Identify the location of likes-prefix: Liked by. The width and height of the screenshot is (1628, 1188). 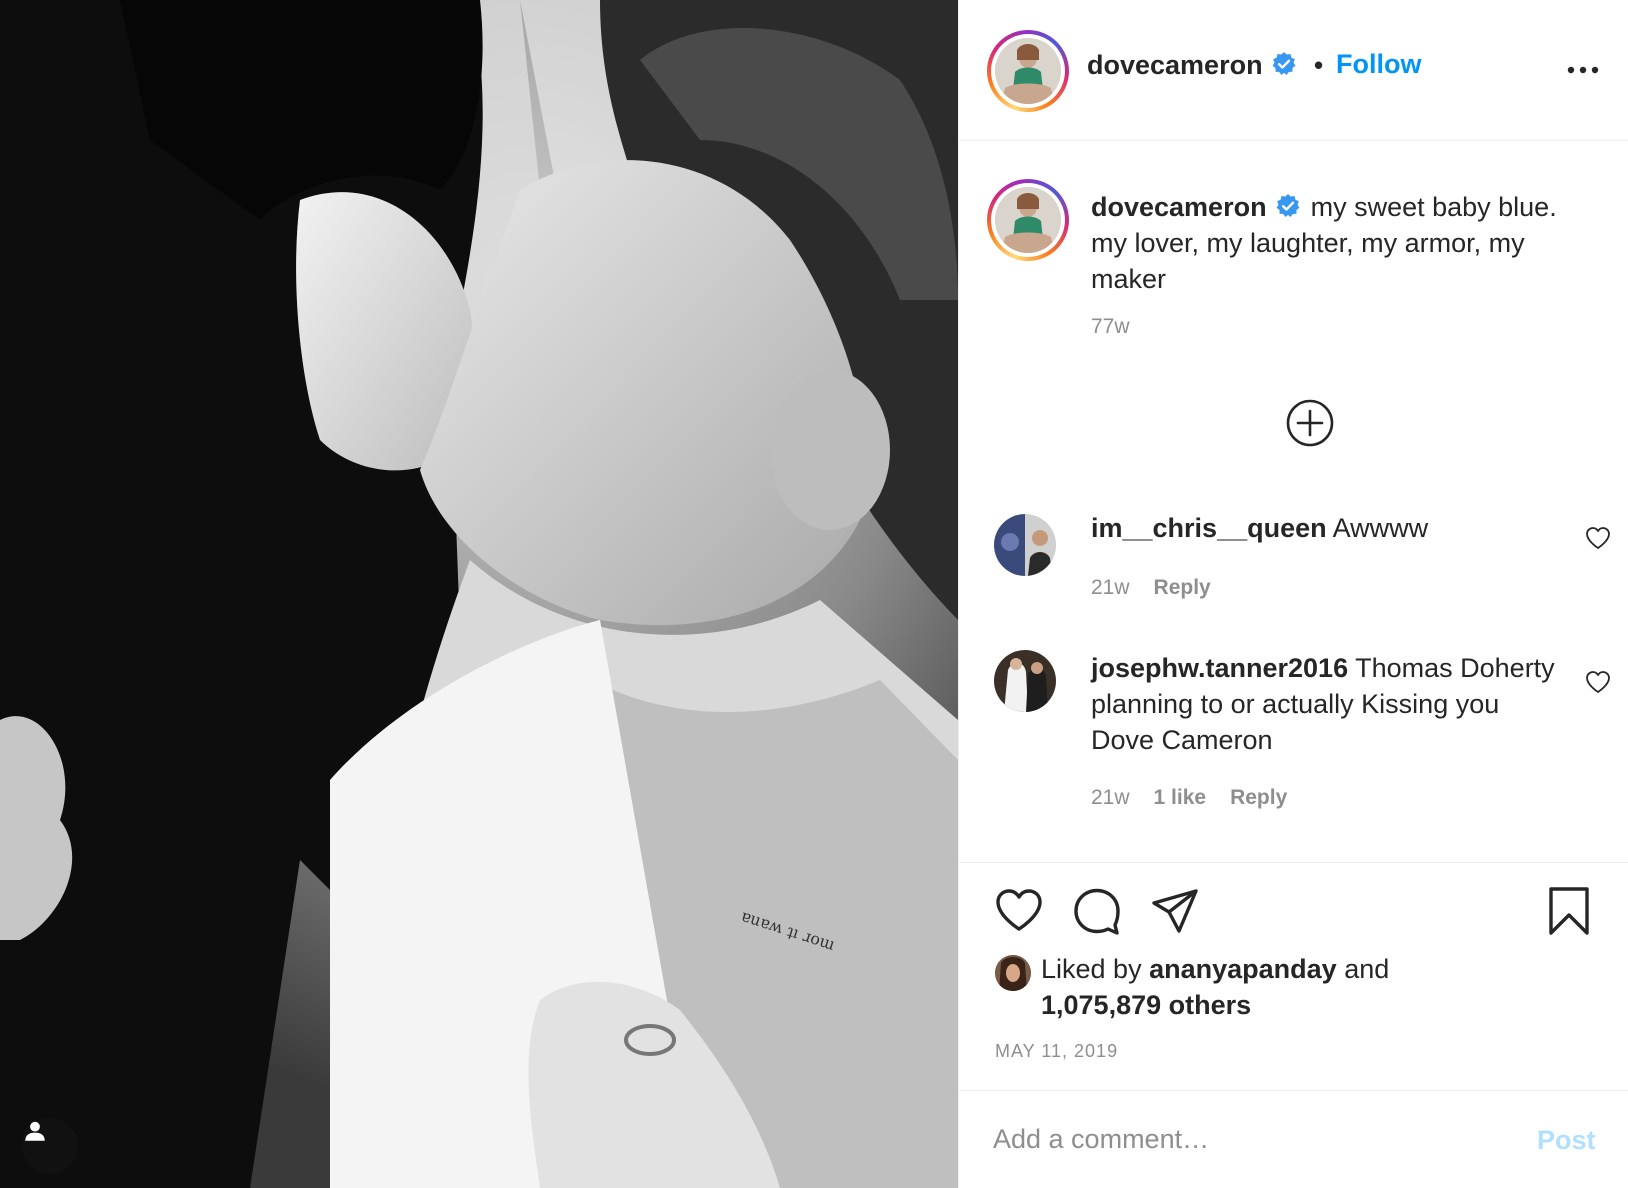
(1091, 969).